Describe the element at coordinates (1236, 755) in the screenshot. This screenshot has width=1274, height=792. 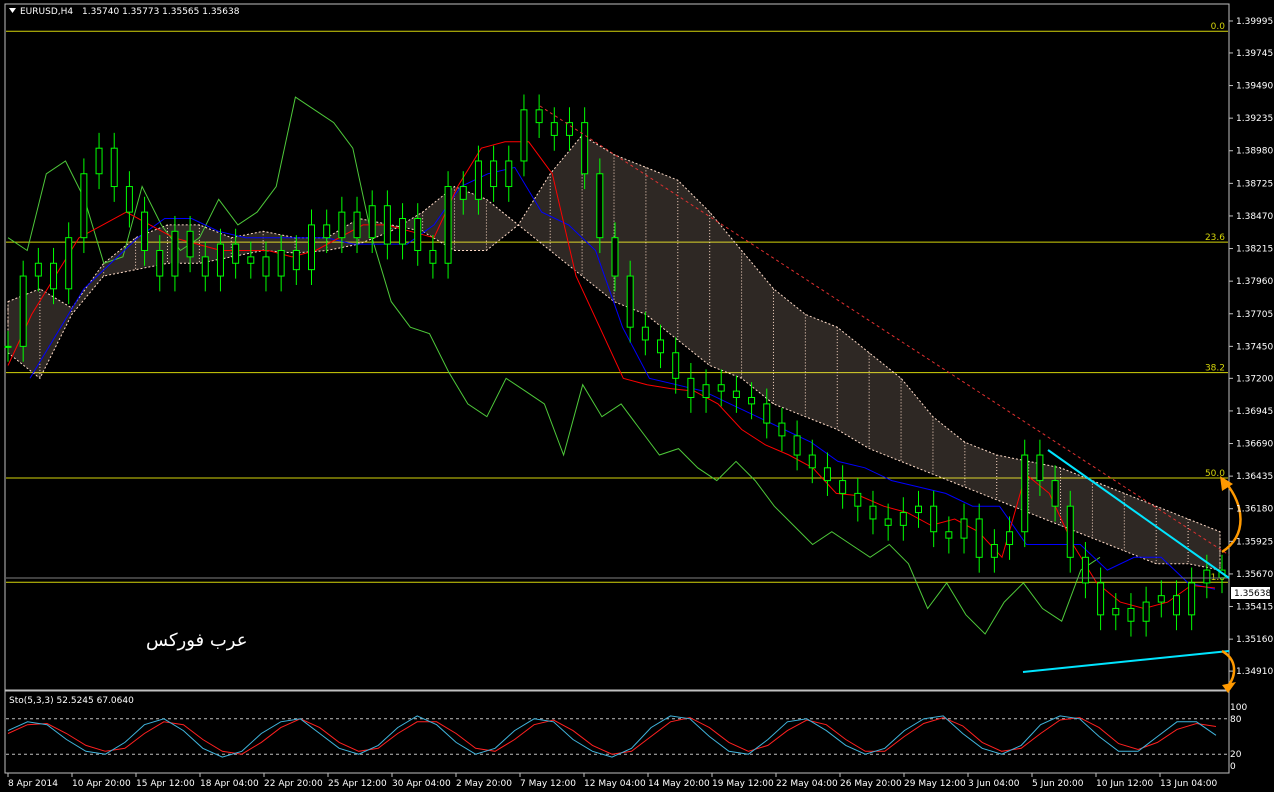
I see `stoch-tick-label: 20` at that location.